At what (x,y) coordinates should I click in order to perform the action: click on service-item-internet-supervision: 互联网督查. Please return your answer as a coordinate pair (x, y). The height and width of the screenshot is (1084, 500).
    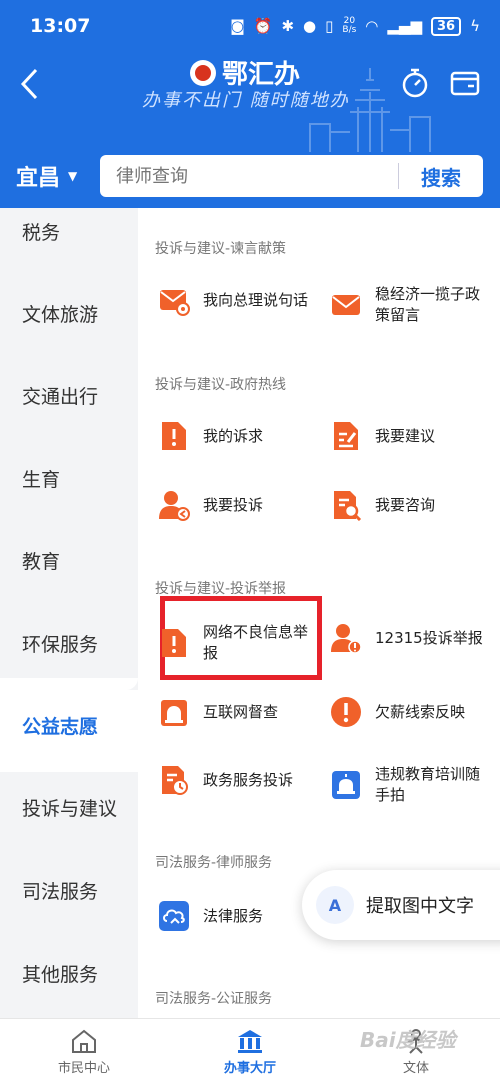
    Looking at the image, I should click on (235, 712).